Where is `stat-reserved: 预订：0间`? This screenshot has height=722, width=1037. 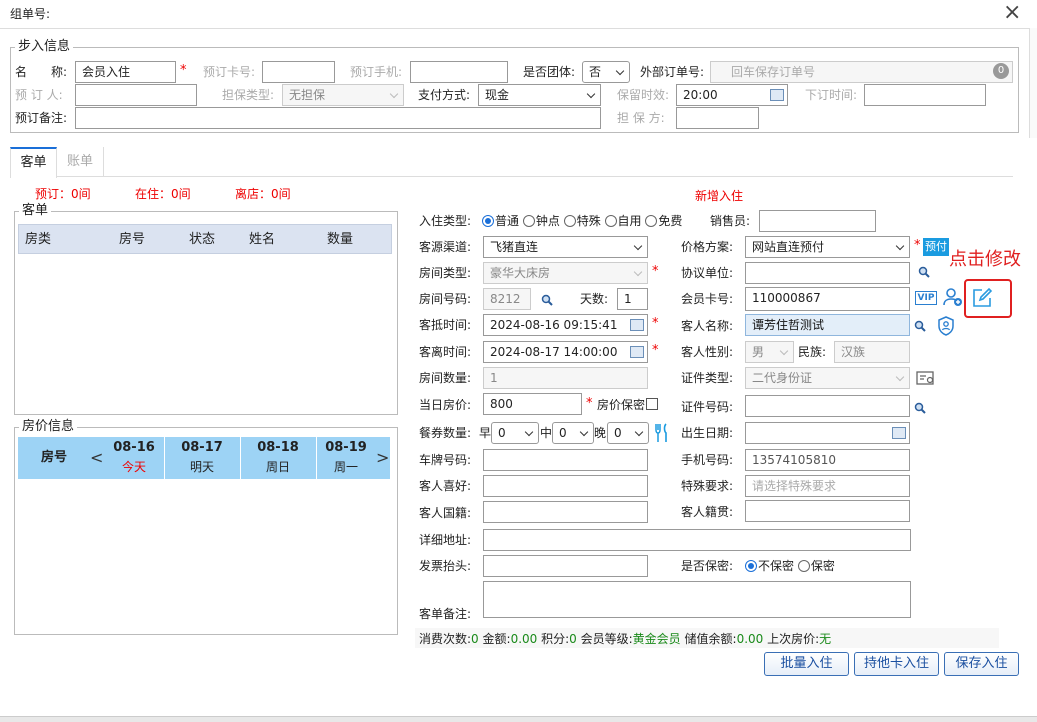 stat-reserved: 预订：0间 is located at coordinates (63, 194).